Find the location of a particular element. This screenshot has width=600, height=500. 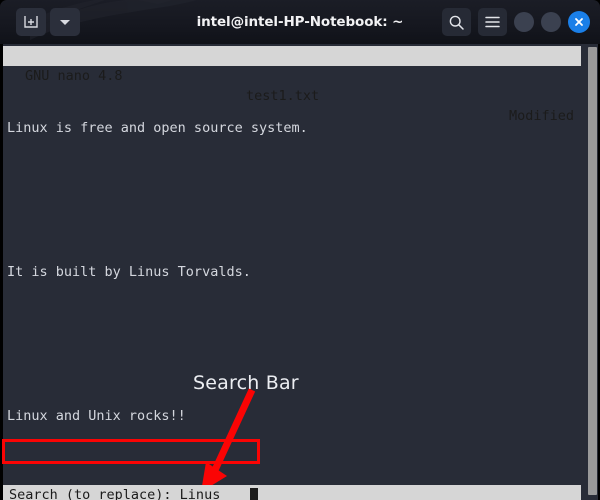

titlebar-search-button is located at coordinates (456, 22).